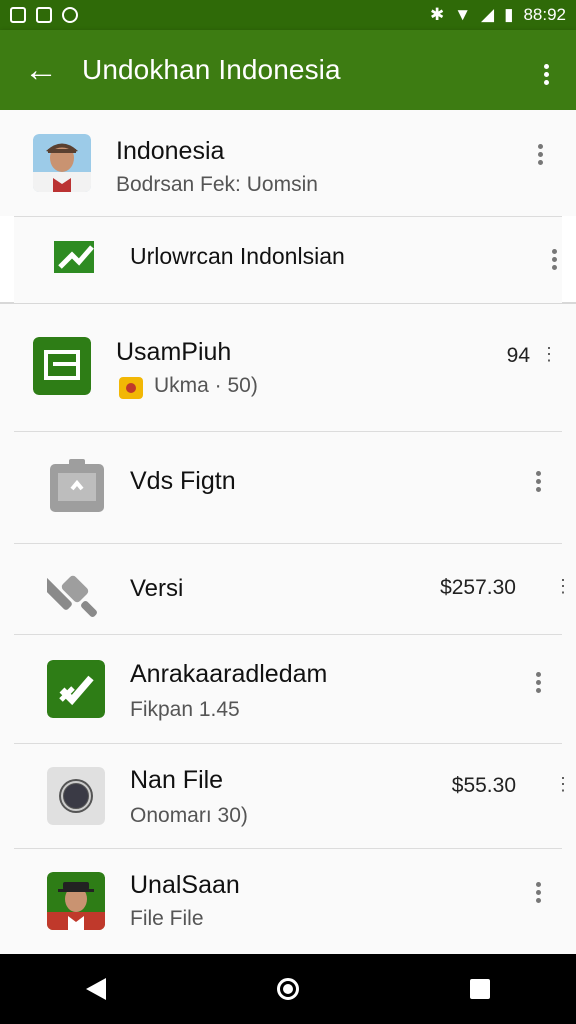 The width and height of the screenshot is (576, 1024). What do you see at coordinates (288, 367) in the screenshot?
I see `list-item: UsamPiuh Ukma · 50) 94 ⋮` at bounding box center [288, 367].